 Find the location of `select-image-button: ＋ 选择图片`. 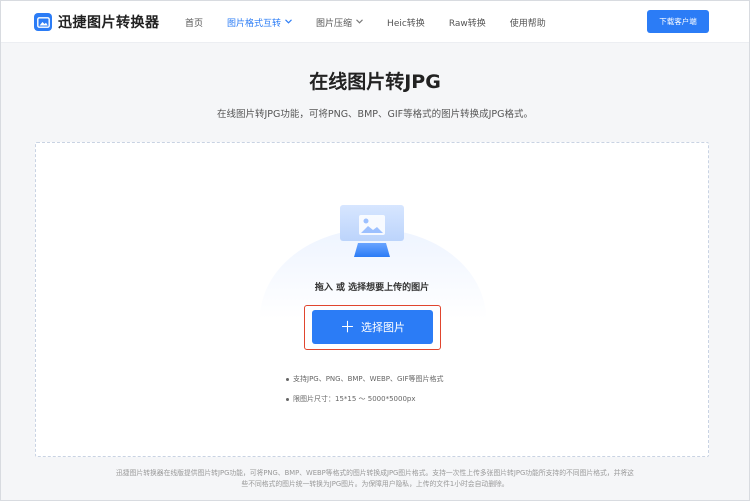

select-image-button: ＋ 选择图片 is located at coordinates (372, 327).